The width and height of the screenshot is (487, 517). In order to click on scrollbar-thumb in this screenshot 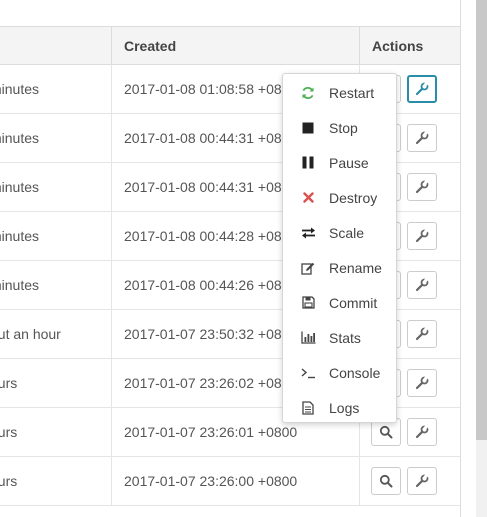, I will do `click(481, 220)`.